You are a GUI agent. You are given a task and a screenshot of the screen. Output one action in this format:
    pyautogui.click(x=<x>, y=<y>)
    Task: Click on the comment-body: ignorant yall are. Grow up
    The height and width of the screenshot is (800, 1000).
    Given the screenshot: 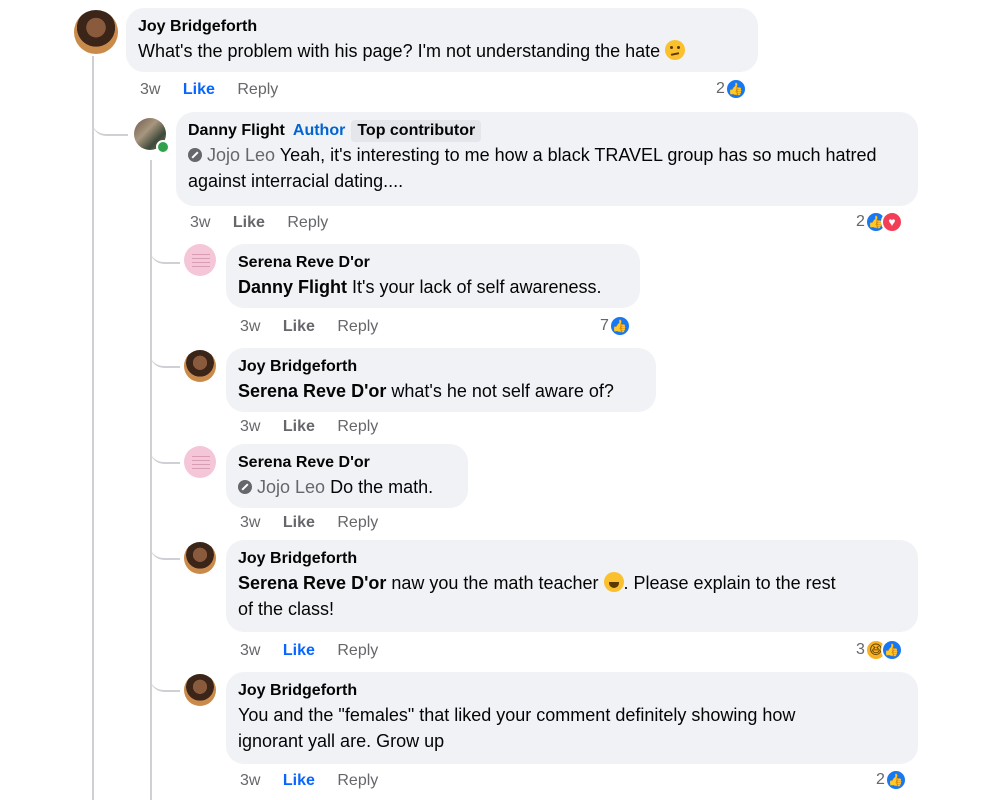 What is the action you would take?
    pyautogui.click(x=341, y=741)
    